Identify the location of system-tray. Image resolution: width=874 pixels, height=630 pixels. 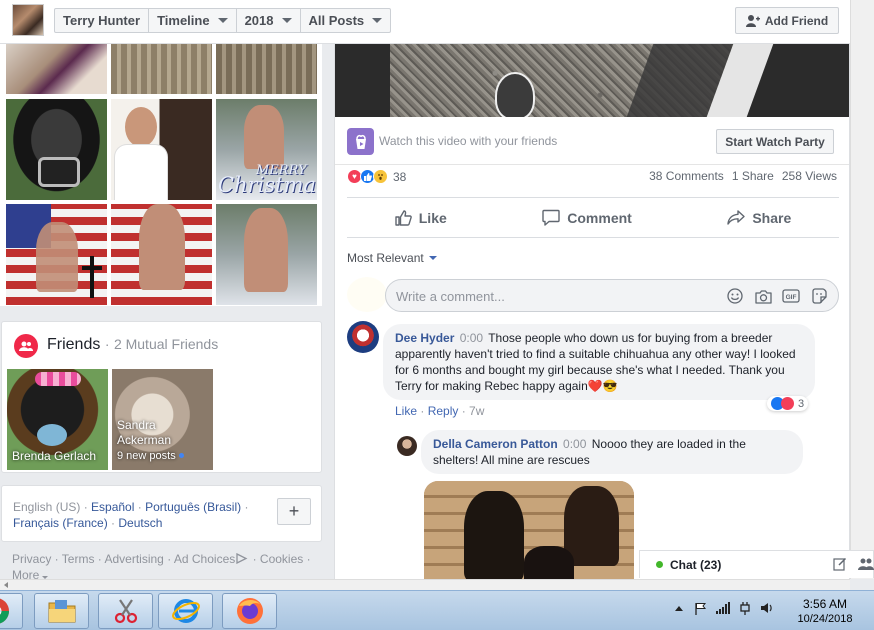
(723, 608).